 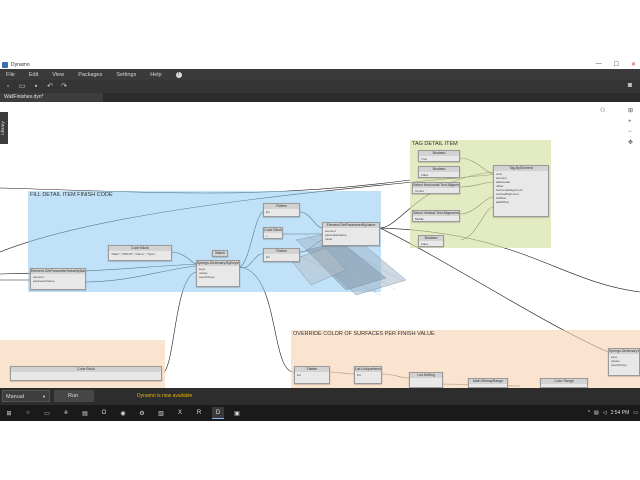 I want to click on menu-packages: Packages, so click(x=90, y=75).